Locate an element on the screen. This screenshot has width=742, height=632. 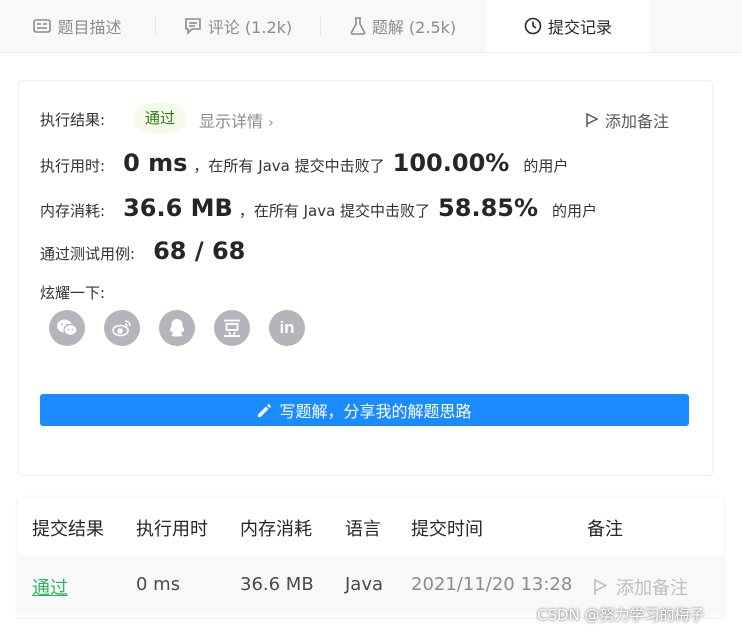
write-solution-button: 写题解，分享我的解题思路 is located at coordinates (364, 410).